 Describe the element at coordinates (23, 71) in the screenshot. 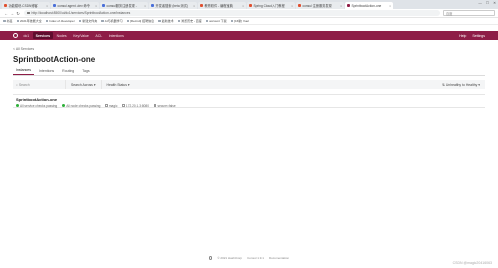

I see `tab-instances: Instances` at that location.